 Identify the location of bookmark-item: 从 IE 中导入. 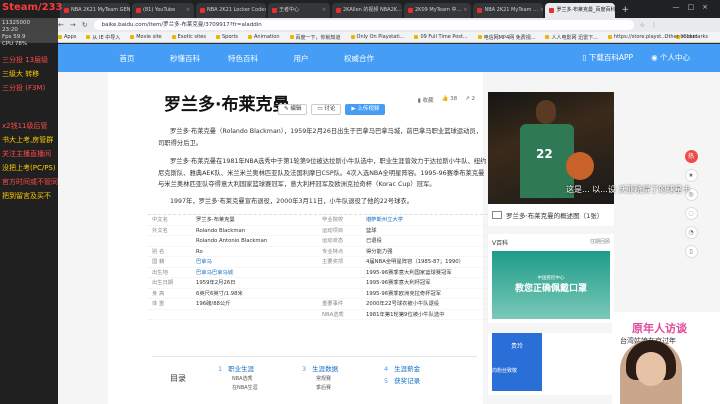
(103, 37).